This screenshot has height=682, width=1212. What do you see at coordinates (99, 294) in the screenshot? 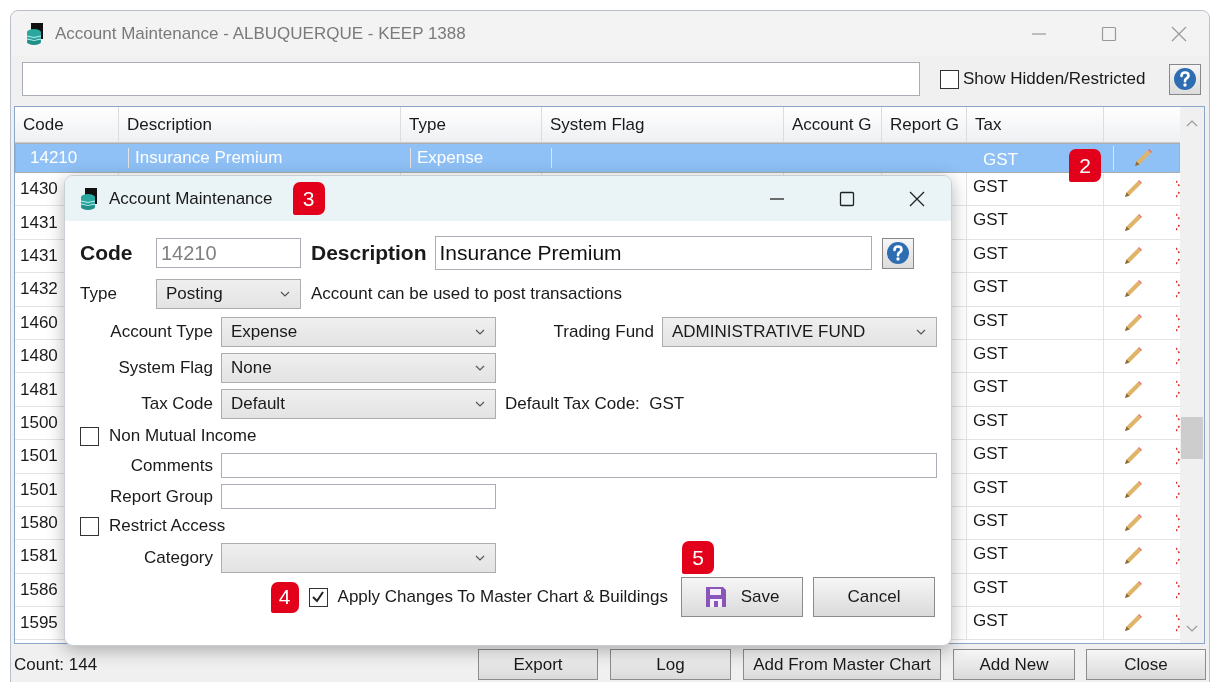
I see `field-label: Type` at bounding box center [99, 294].